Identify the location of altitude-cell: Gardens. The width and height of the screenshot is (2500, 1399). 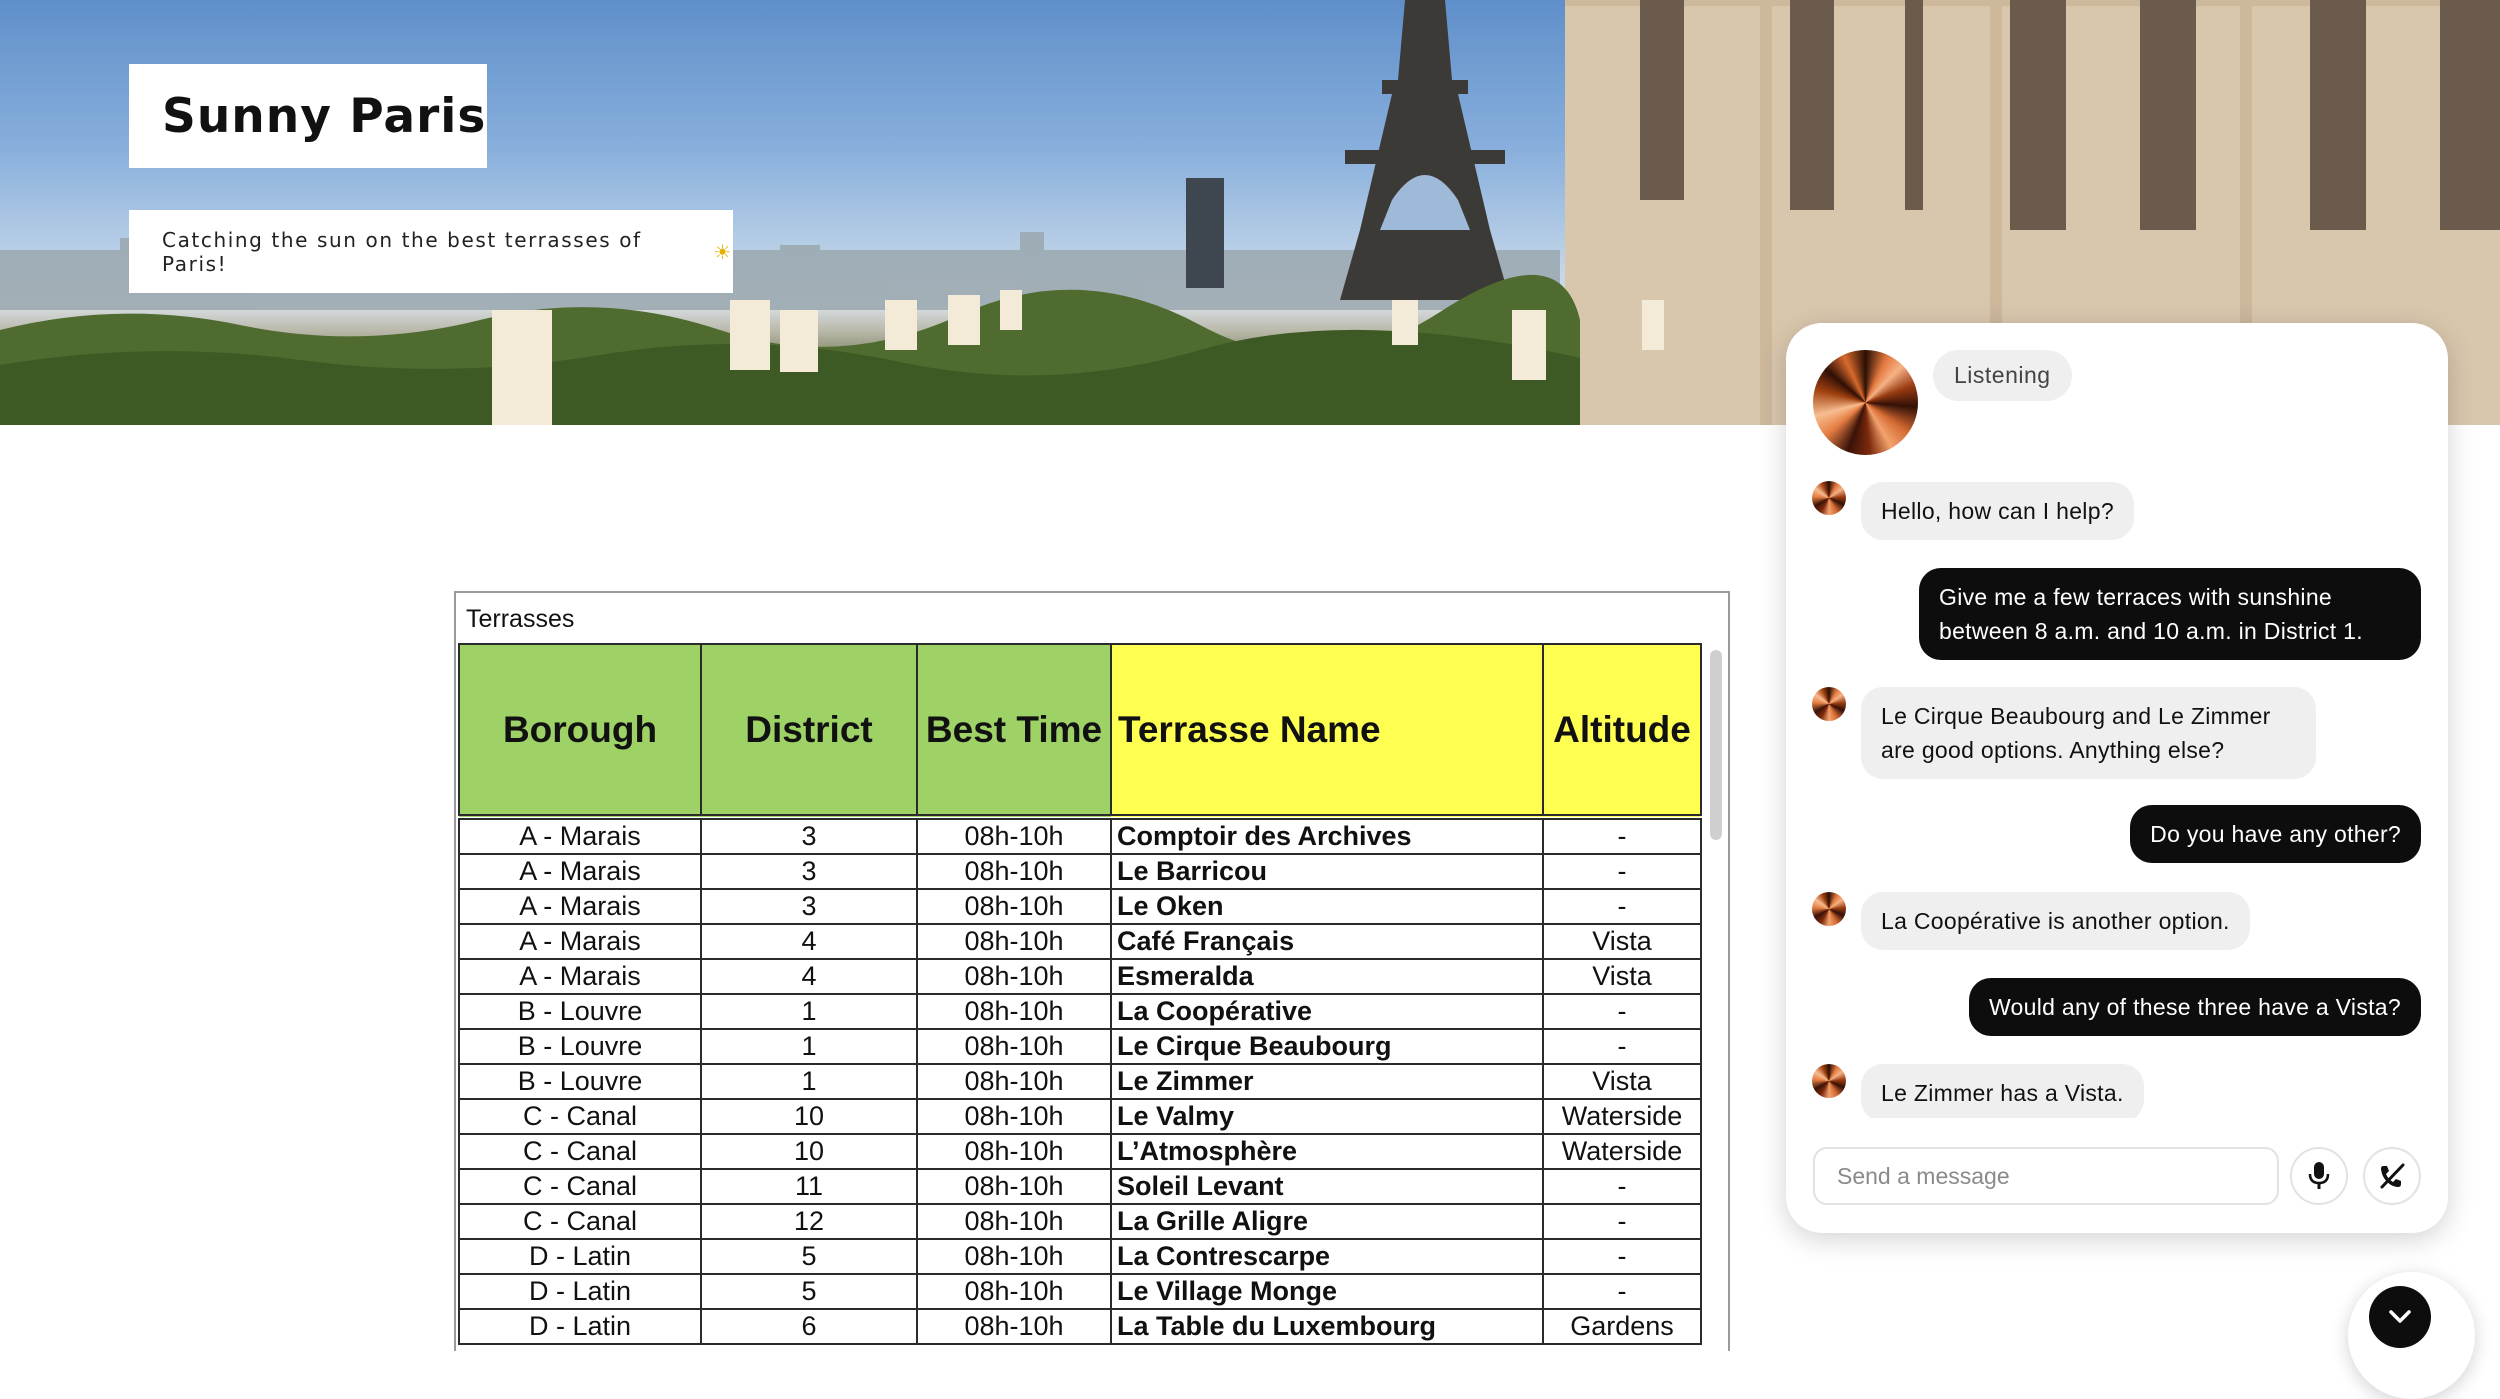
(1622, 1327).